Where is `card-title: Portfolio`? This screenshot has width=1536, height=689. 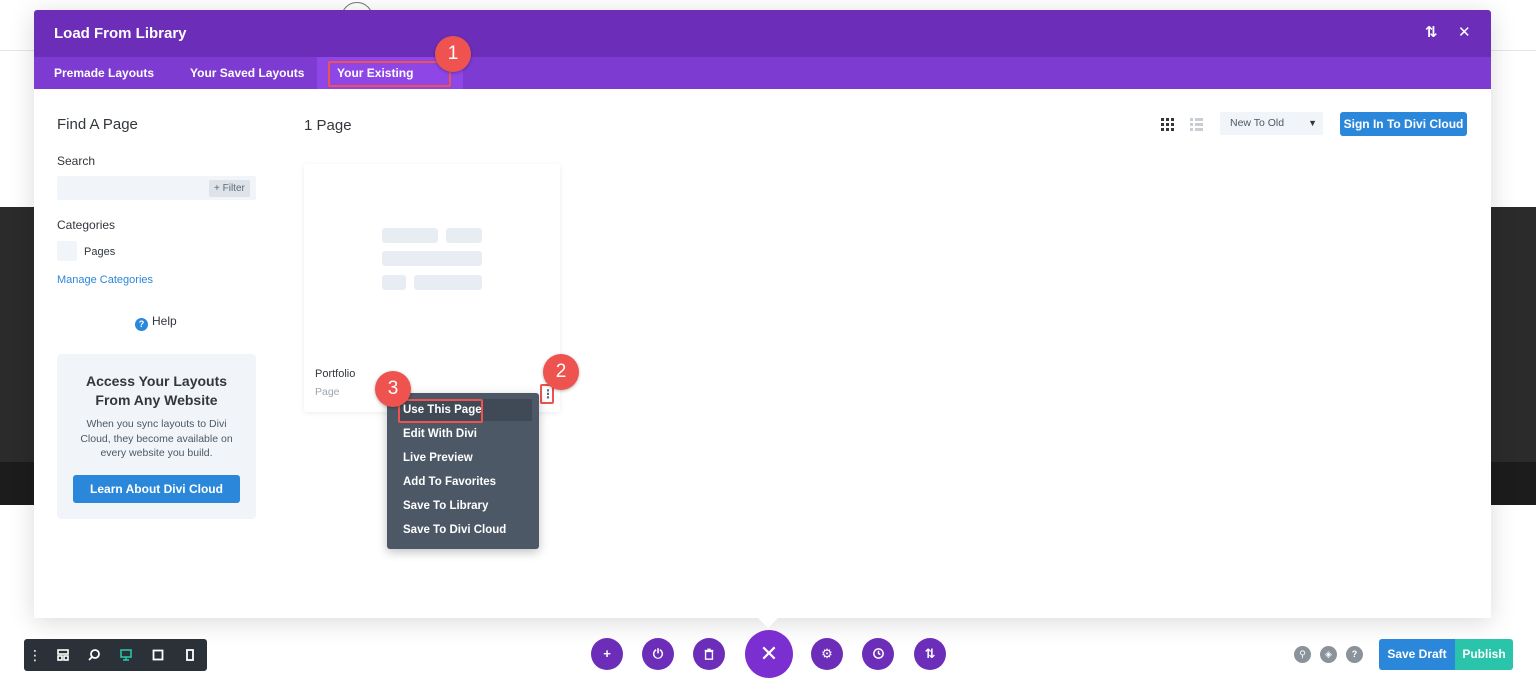
card-title: Portfolio is located at coordinates (335, 374).